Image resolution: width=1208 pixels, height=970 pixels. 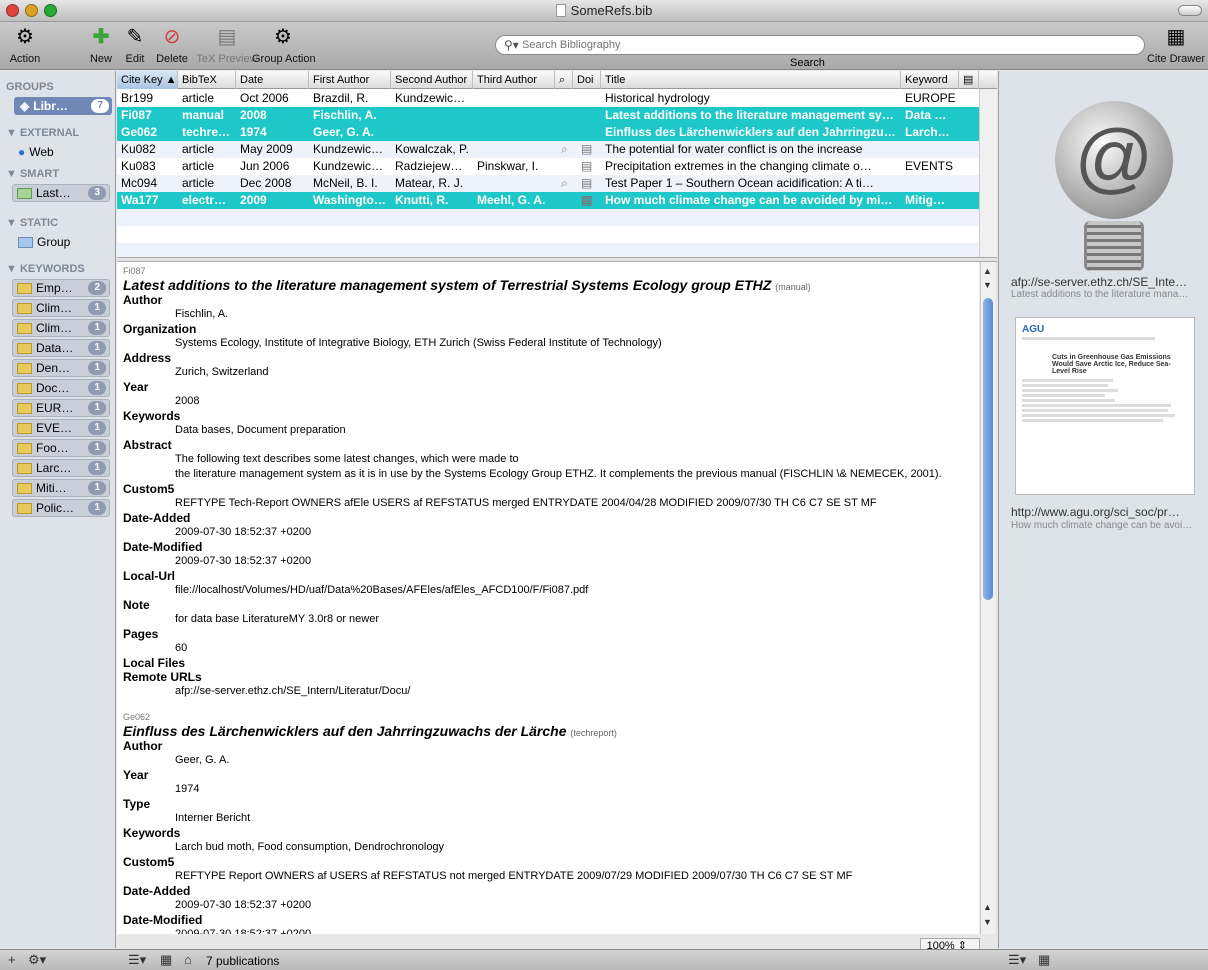 I want to click on sidebar-item-web: ● Web, so click(x=36, y=152).